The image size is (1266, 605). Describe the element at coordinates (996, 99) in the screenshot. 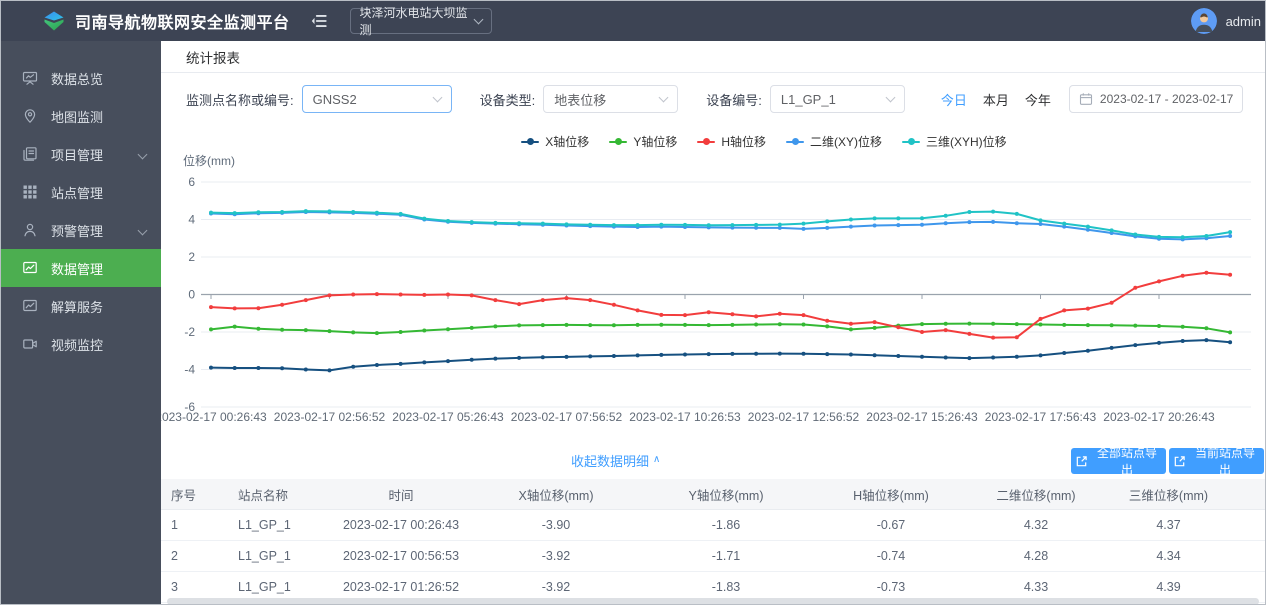

I see `quick-range-button: 本月` at that location.